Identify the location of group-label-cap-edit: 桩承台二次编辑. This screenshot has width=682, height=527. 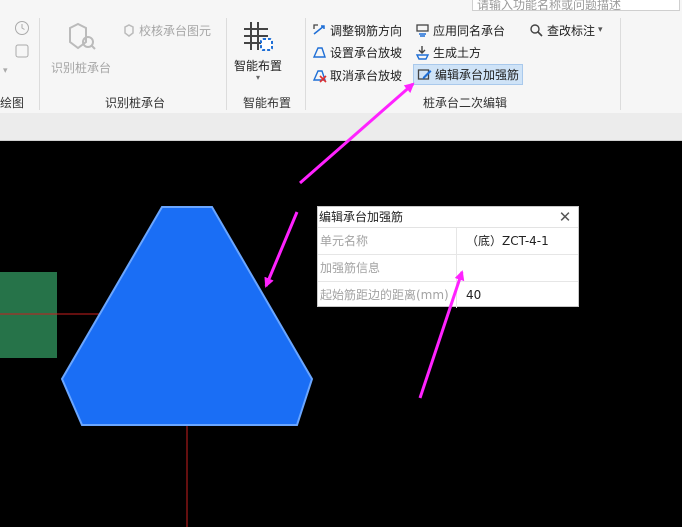
(465, 103).